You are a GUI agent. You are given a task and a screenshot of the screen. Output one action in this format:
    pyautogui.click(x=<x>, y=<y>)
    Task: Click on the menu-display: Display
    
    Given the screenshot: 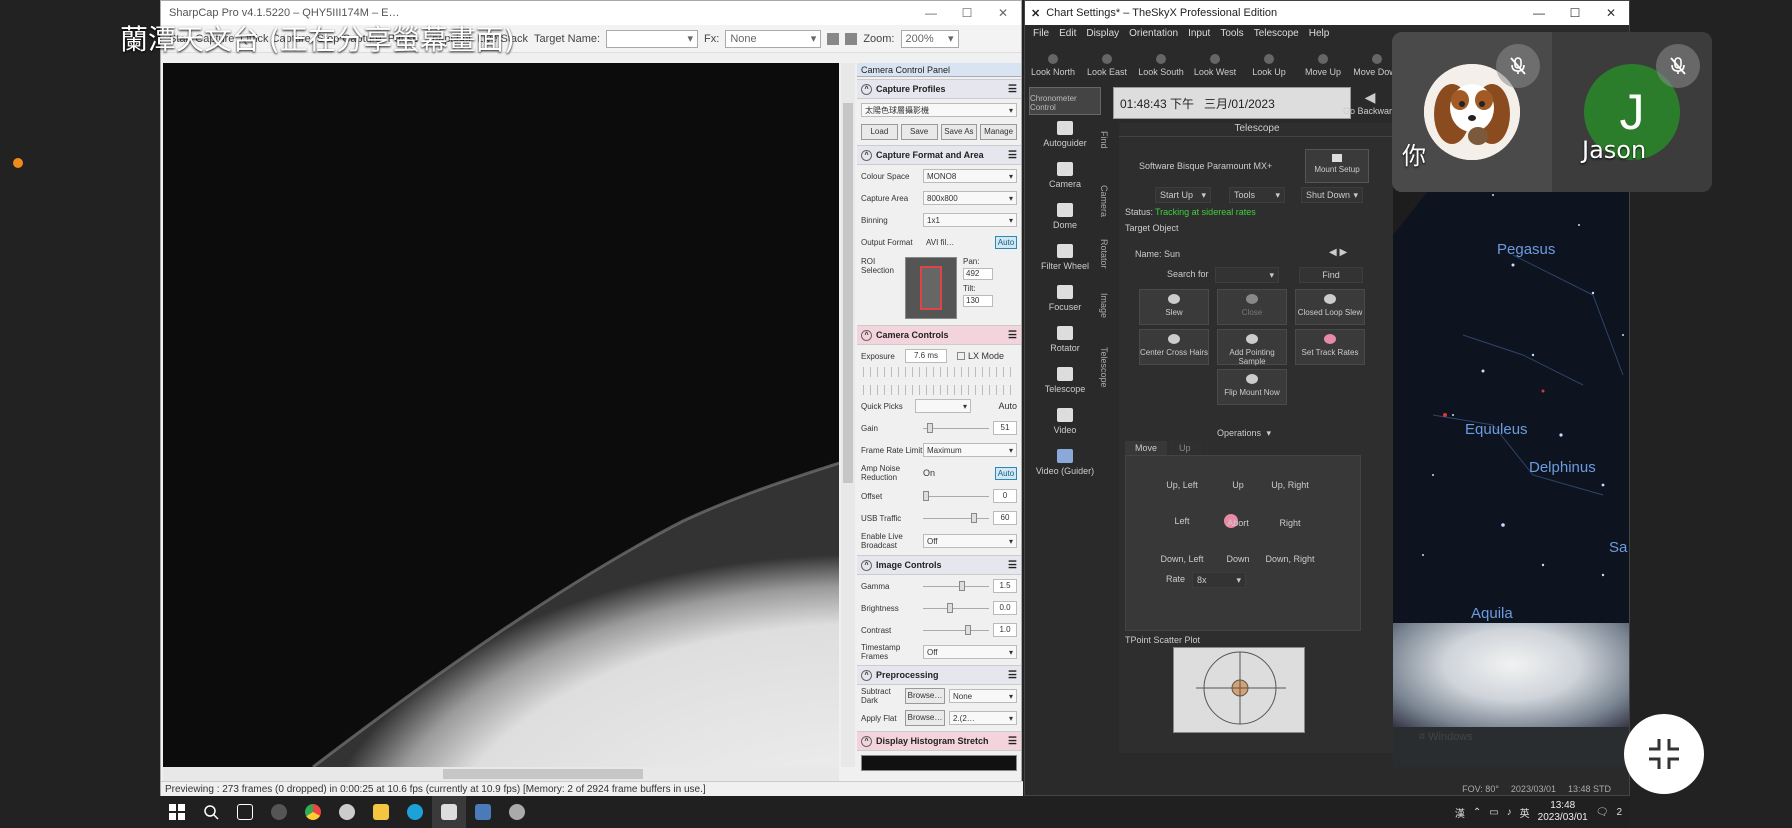 What is the action you would take?
    pyautogui.click(x=1102, y=33)
    